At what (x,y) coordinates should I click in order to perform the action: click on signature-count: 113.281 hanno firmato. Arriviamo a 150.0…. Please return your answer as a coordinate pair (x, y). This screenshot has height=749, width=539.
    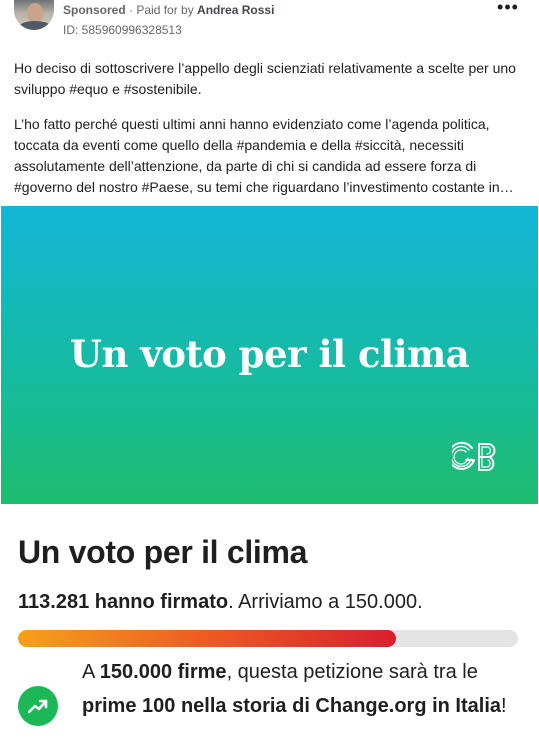
    Looking at the image, I should click on (220, 602).